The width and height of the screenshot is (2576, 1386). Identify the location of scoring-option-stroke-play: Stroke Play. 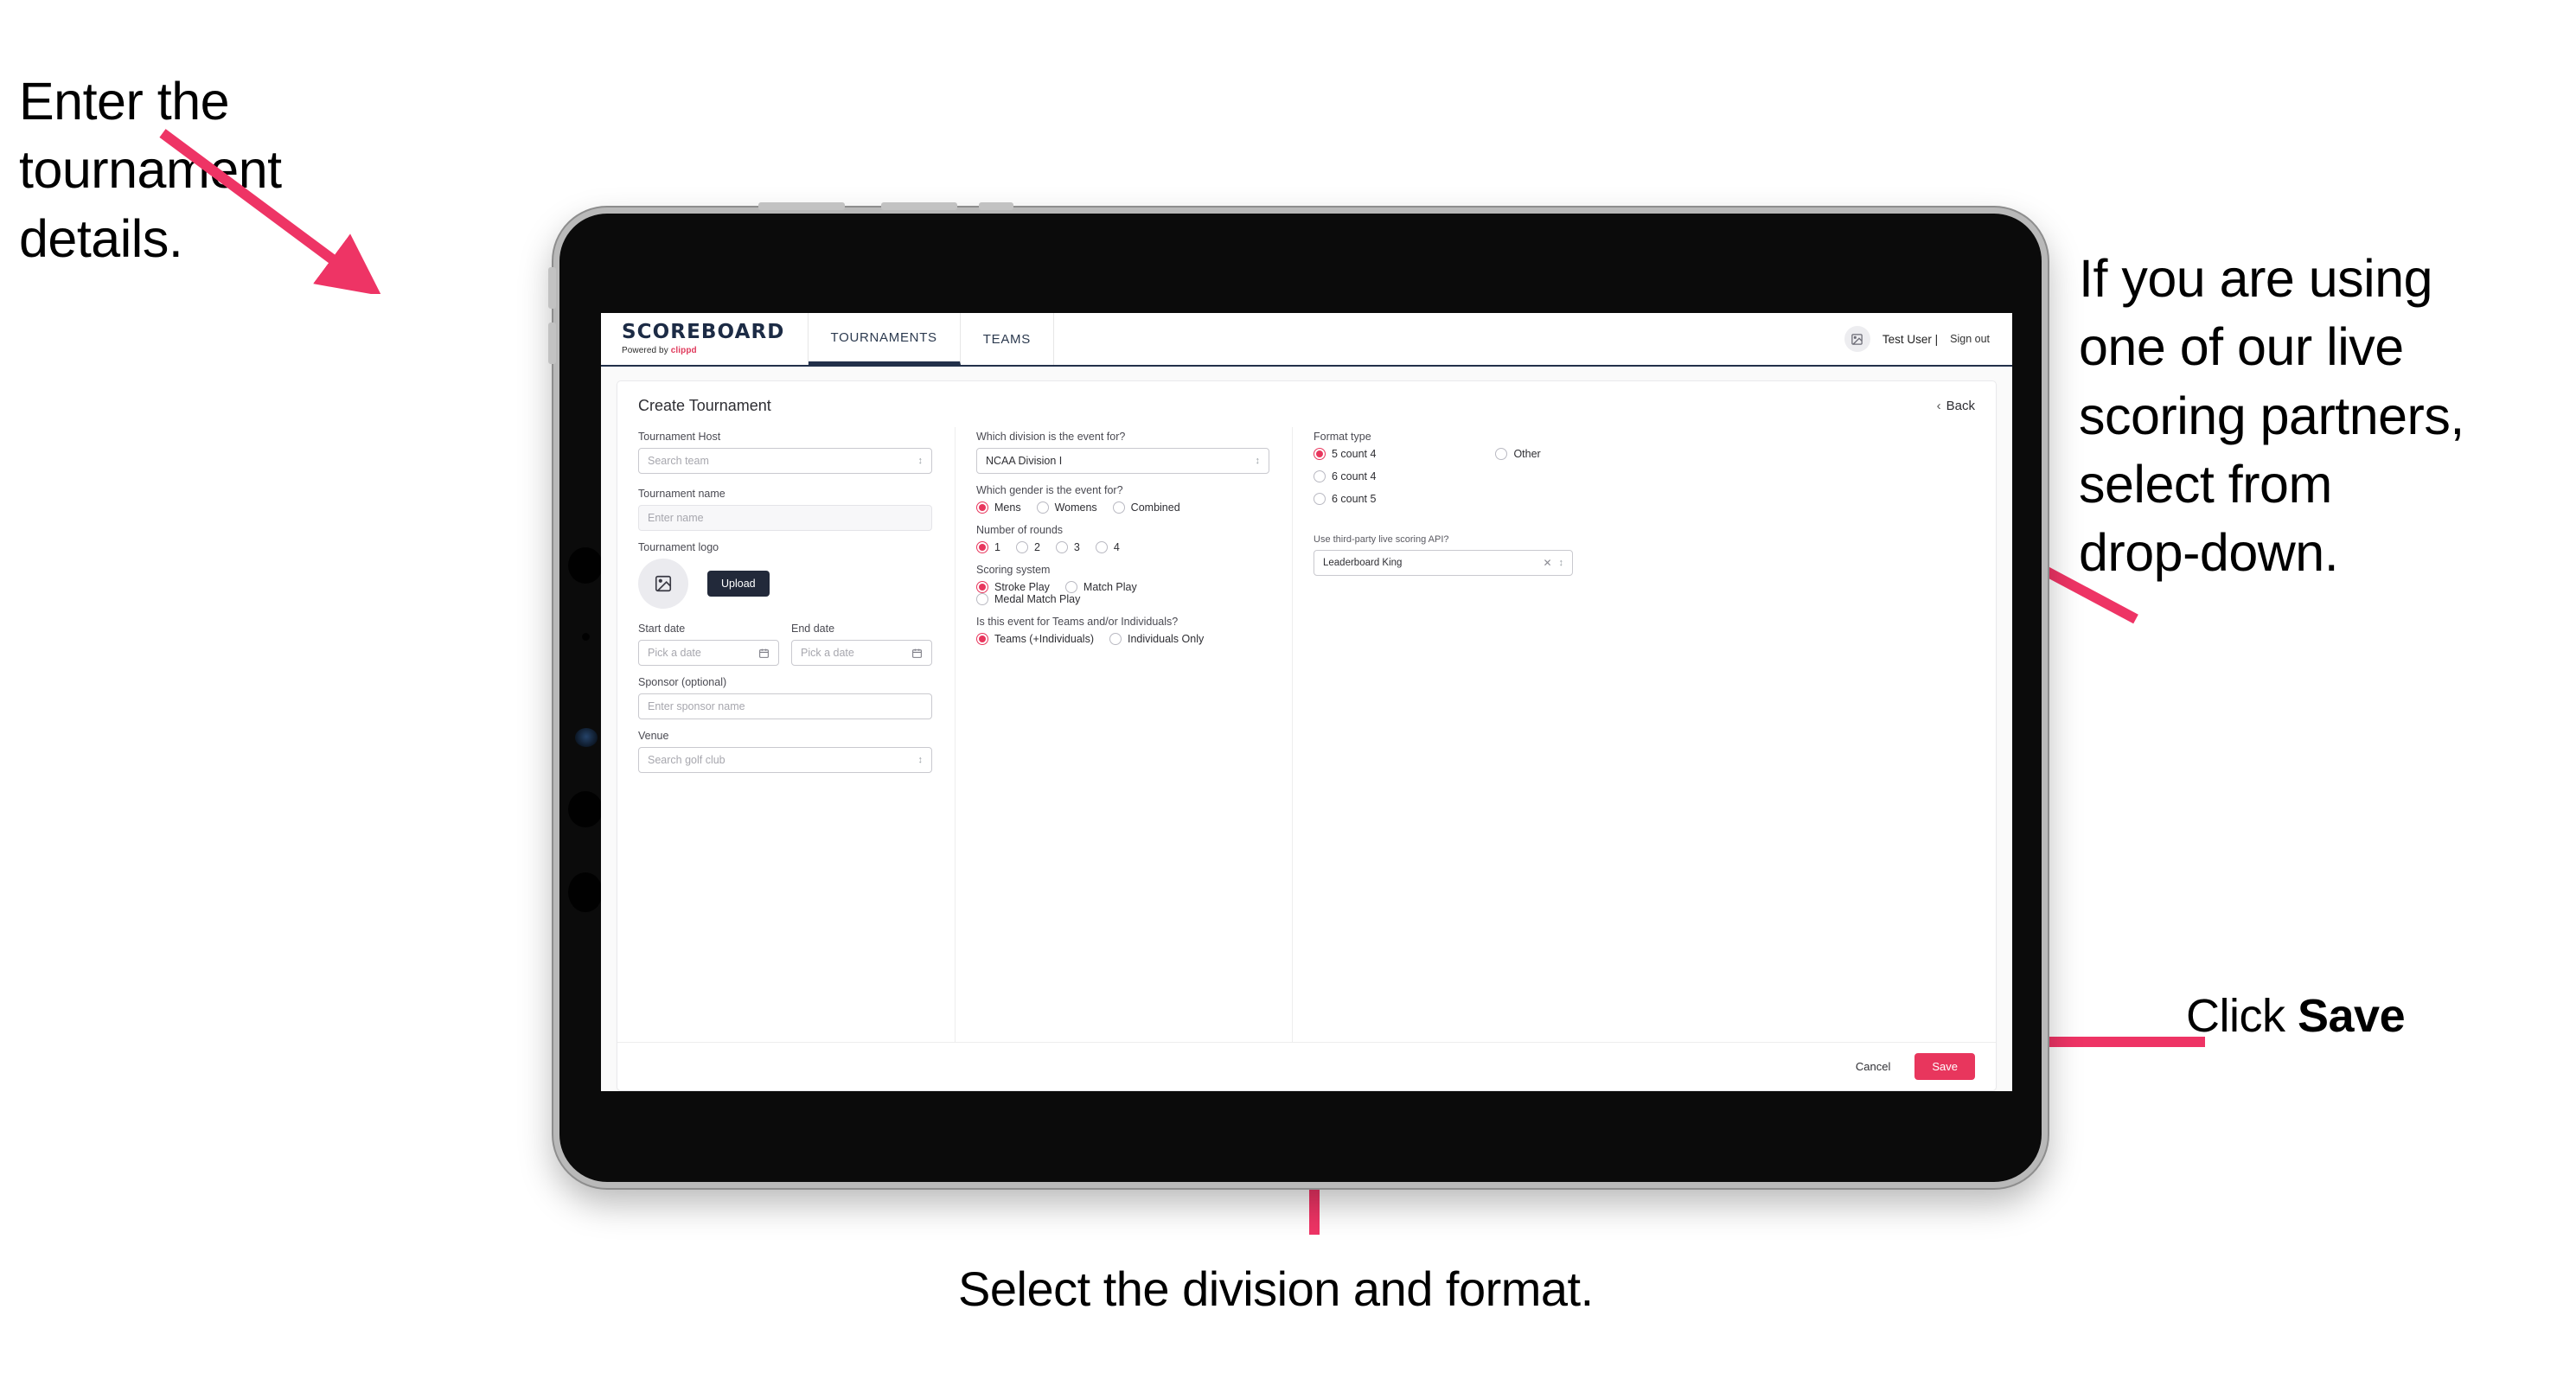
(1013, 587).